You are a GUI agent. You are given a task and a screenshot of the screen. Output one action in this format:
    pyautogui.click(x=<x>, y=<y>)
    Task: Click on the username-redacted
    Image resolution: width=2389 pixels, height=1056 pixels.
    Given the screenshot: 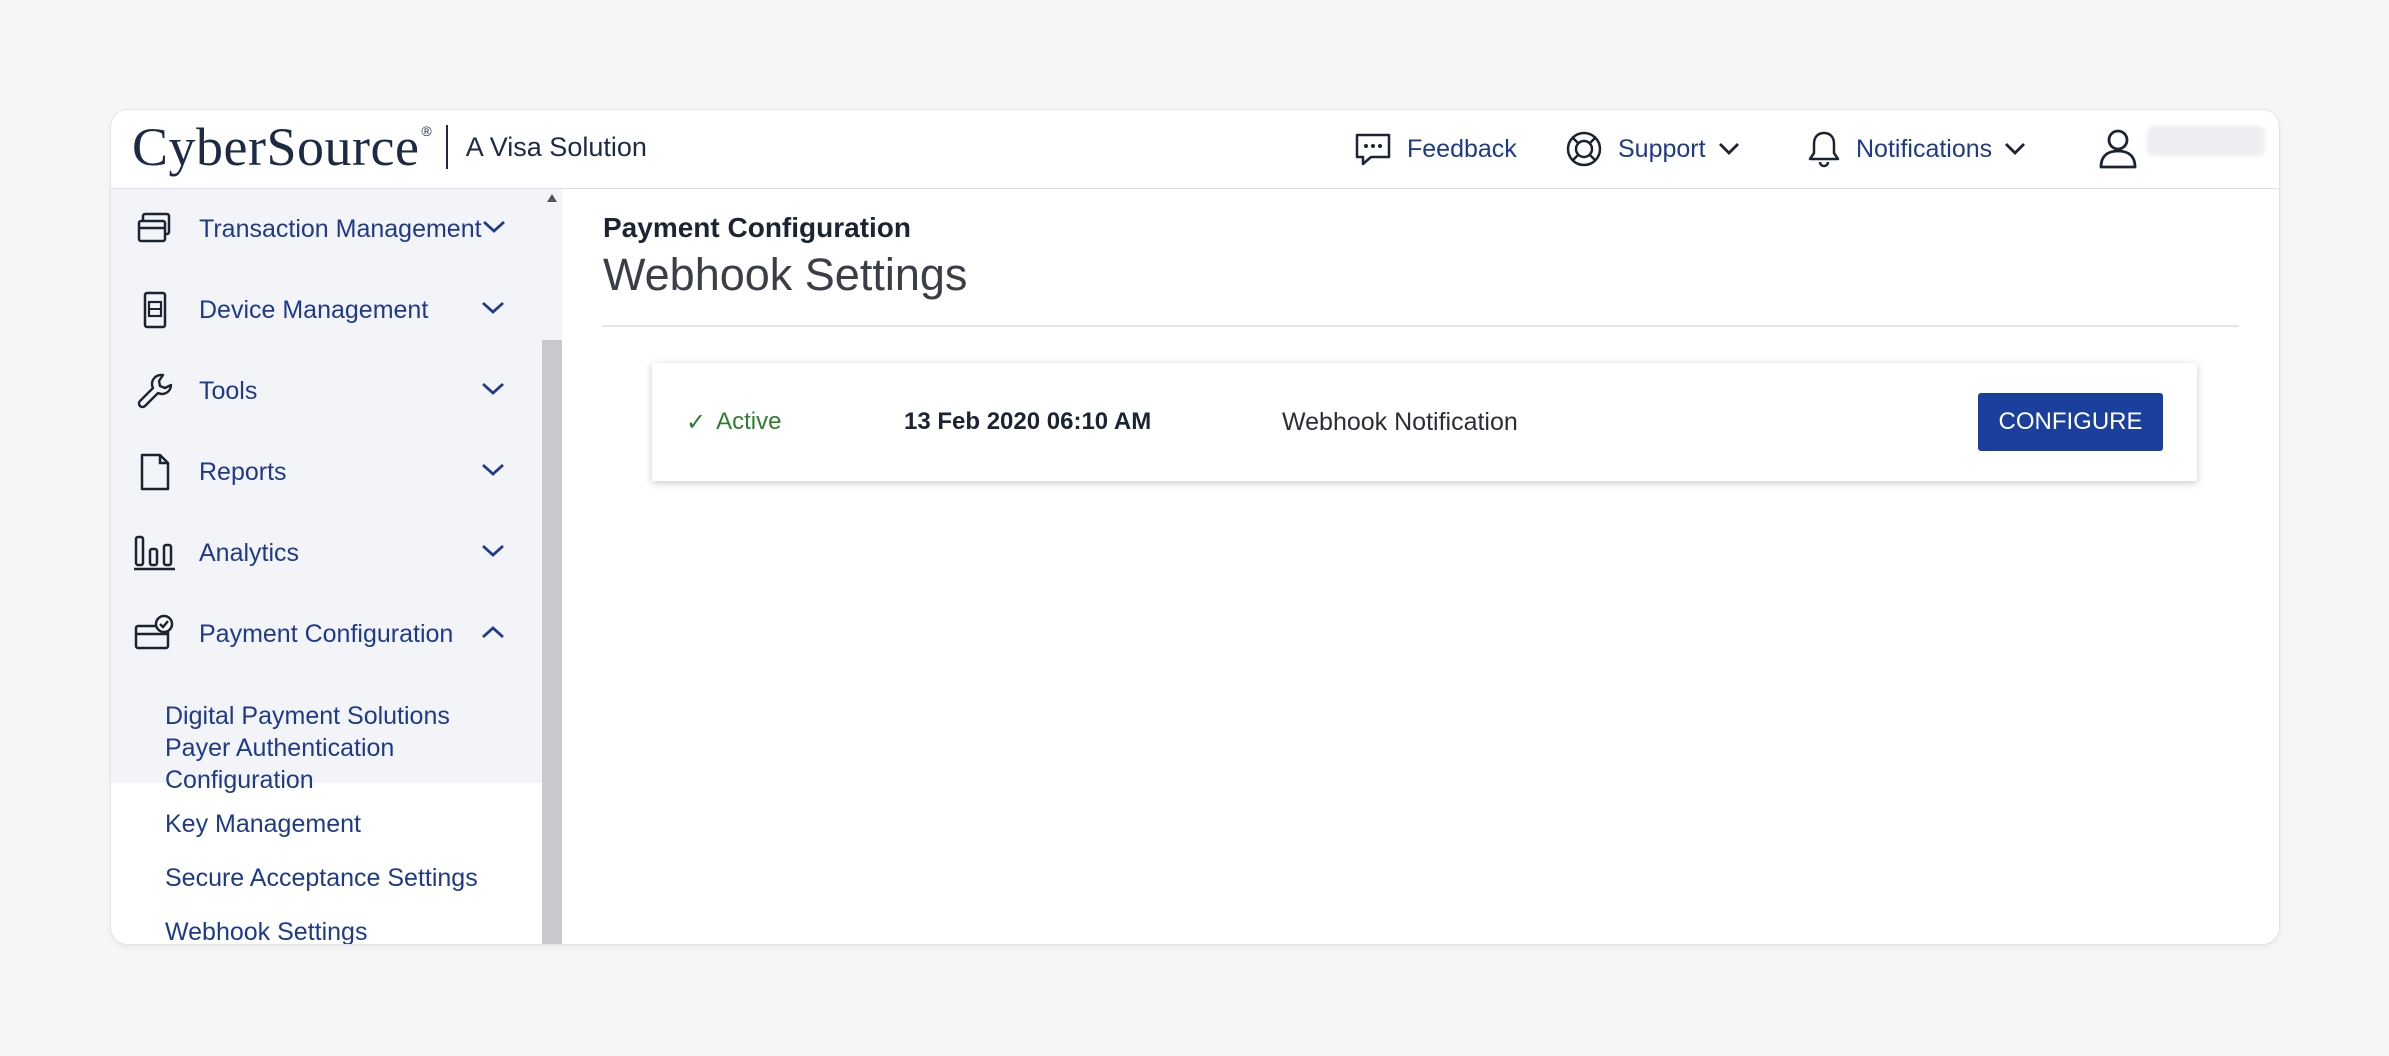 What is the action you would take?
    pyautogui.click(x=2206, y=141)
    